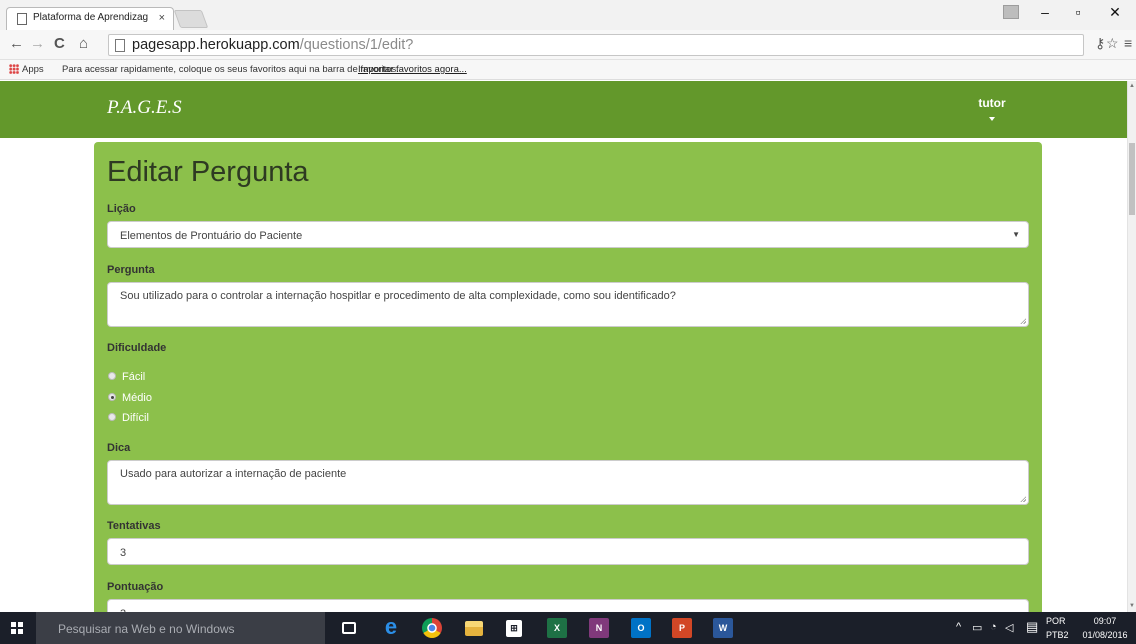  I want to click on maximize-icon: ▫, so click(1078, 12).